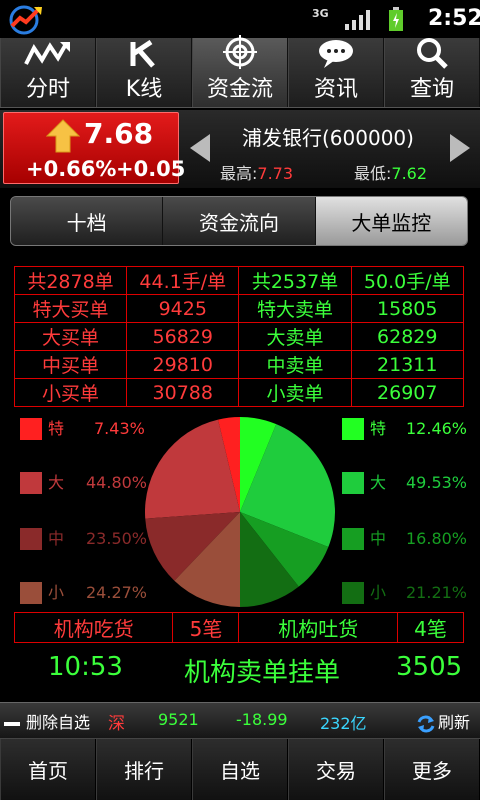 The height and width of the screenshot is (800, 480). I want to click on tab-label: 资讯, so click(335, 89).